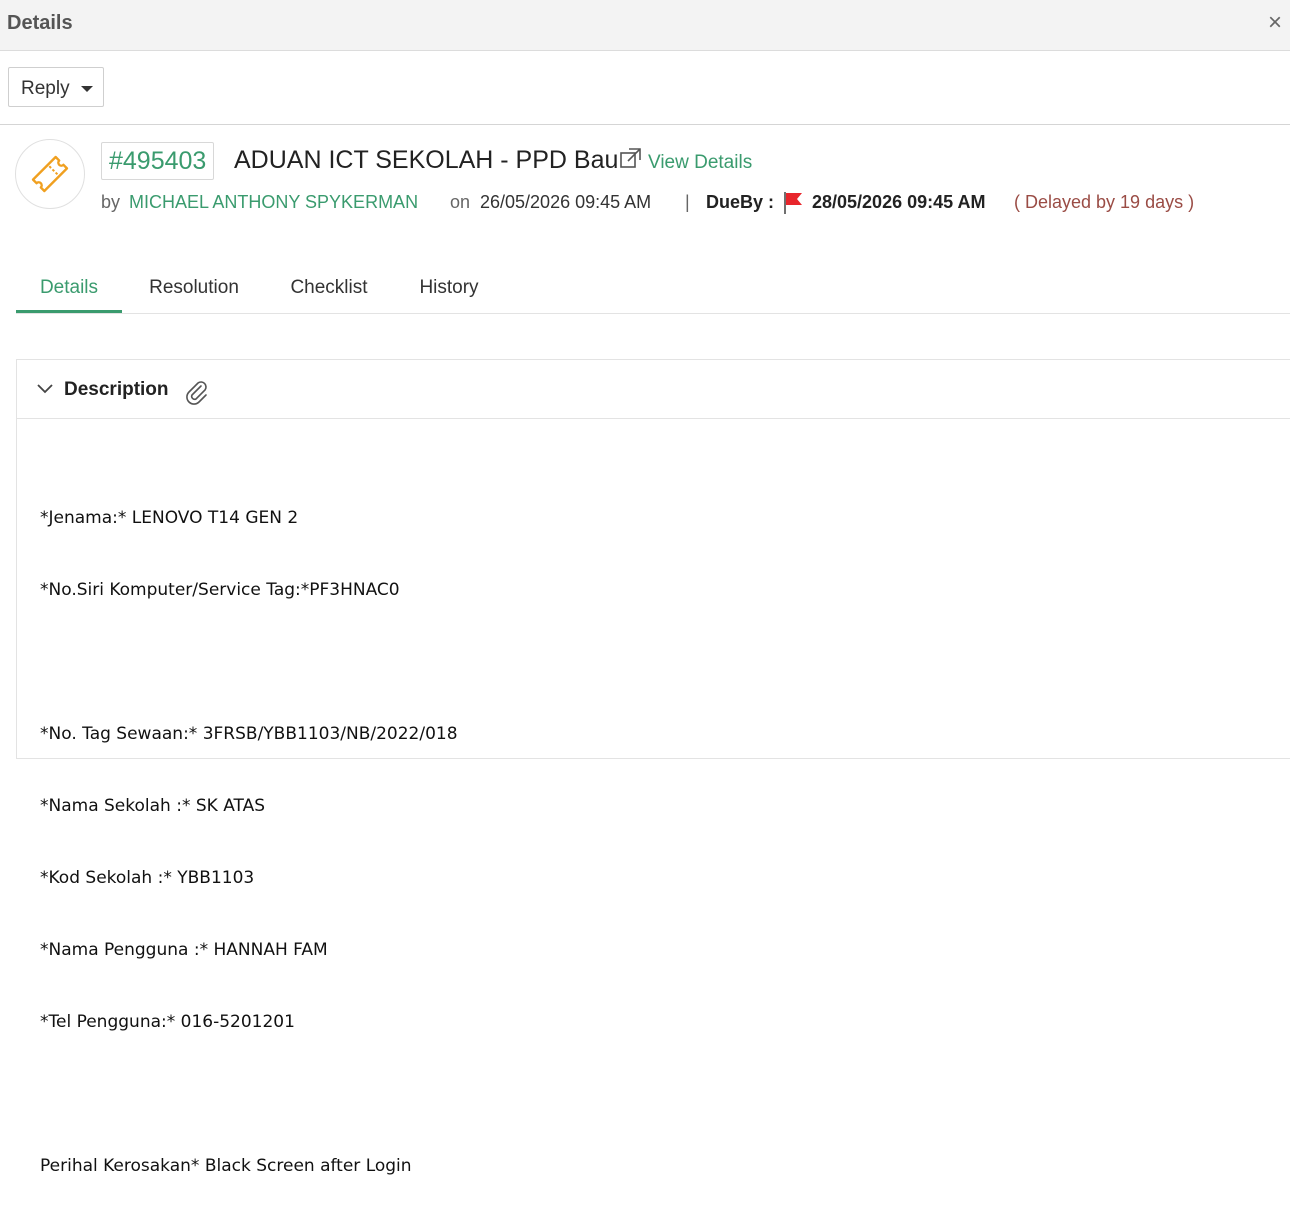 Image resolution: width=1290 pixels, height=1226 pixels. Describe the element at coordinates (1275, 23) in the screenshot. I see `close-button: ×` at that location.